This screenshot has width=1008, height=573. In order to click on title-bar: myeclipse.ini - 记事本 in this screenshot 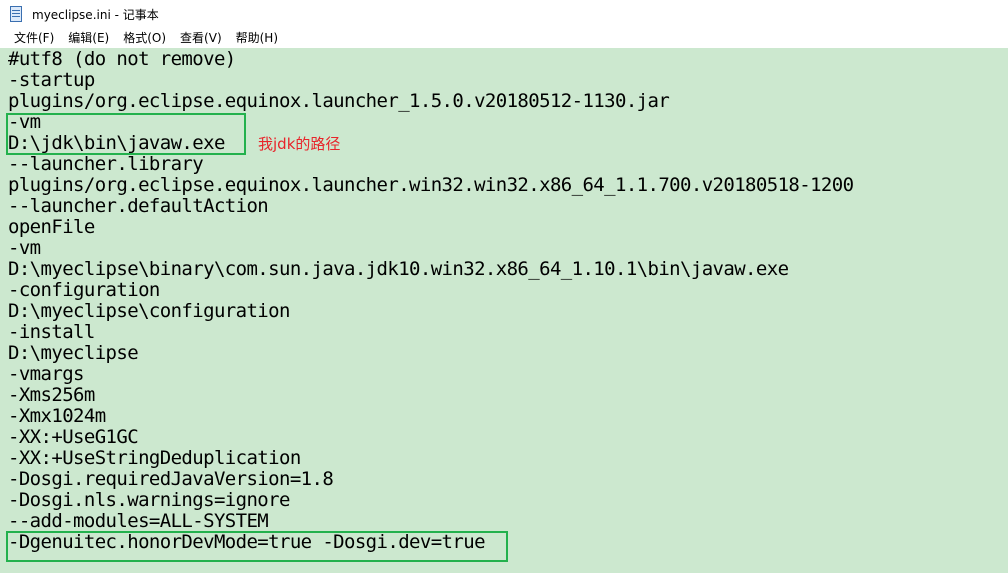, I will do `click(504, 14)`.